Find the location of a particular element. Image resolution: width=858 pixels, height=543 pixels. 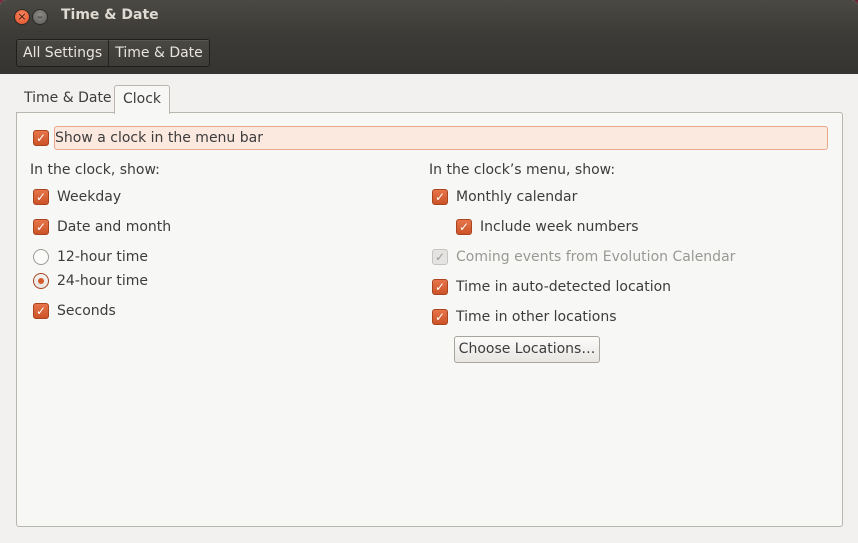

radio-dot-icon is located at coordinates (41, 281).